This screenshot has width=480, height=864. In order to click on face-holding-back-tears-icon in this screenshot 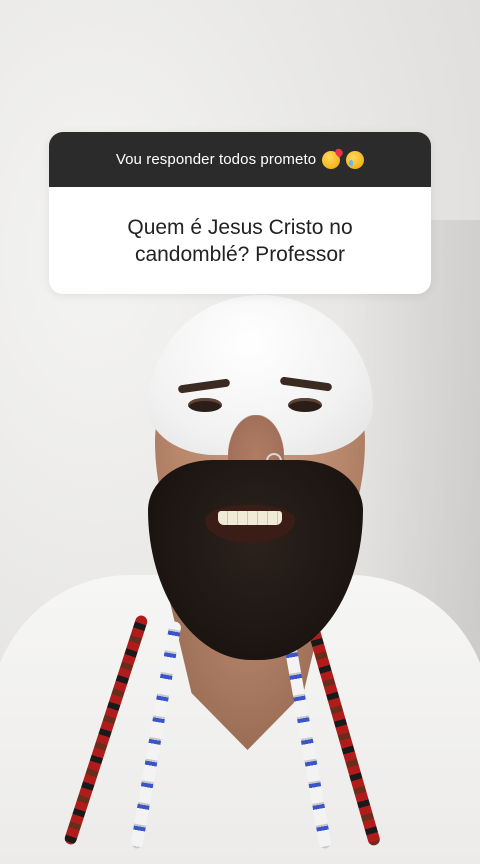, I will do `click(355, 159)`.